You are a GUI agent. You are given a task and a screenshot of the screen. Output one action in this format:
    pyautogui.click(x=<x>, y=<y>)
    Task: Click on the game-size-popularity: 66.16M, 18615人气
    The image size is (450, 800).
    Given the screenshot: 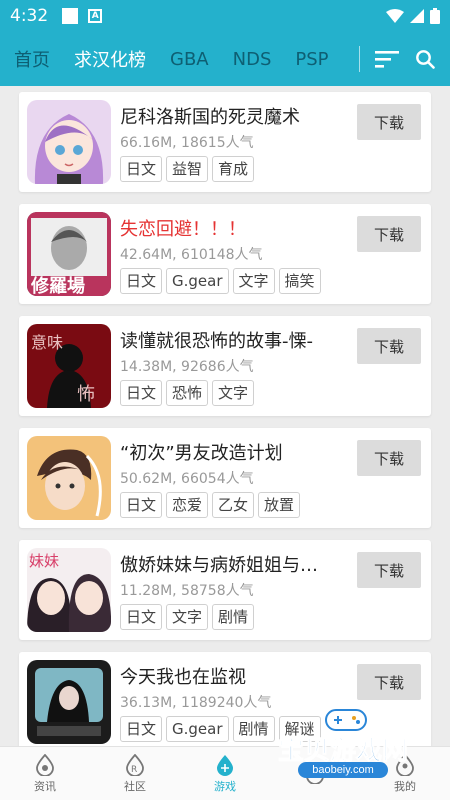 What is the action you would take?
    pyautogui.click(x=187, y=143)
    